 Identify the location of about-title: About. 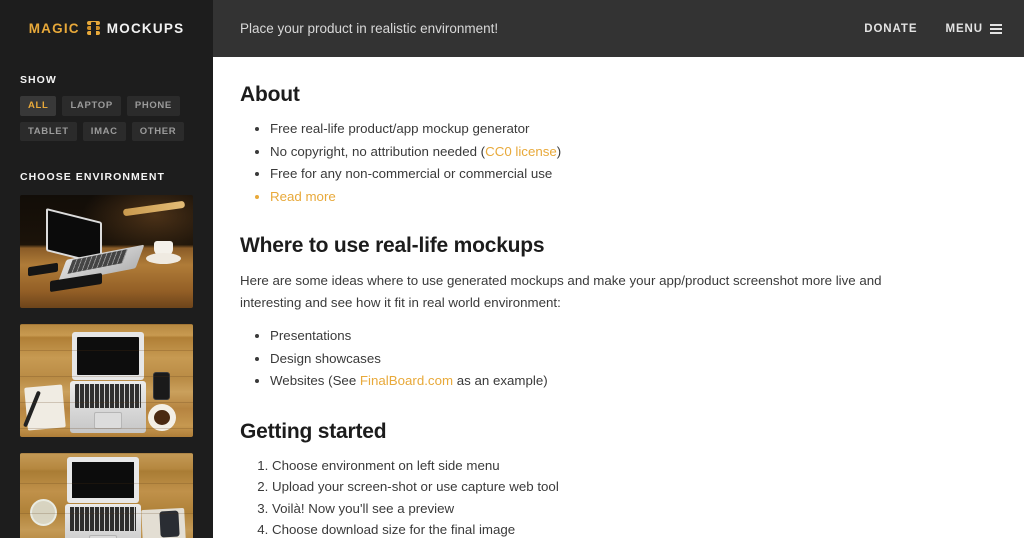
(270, 94).